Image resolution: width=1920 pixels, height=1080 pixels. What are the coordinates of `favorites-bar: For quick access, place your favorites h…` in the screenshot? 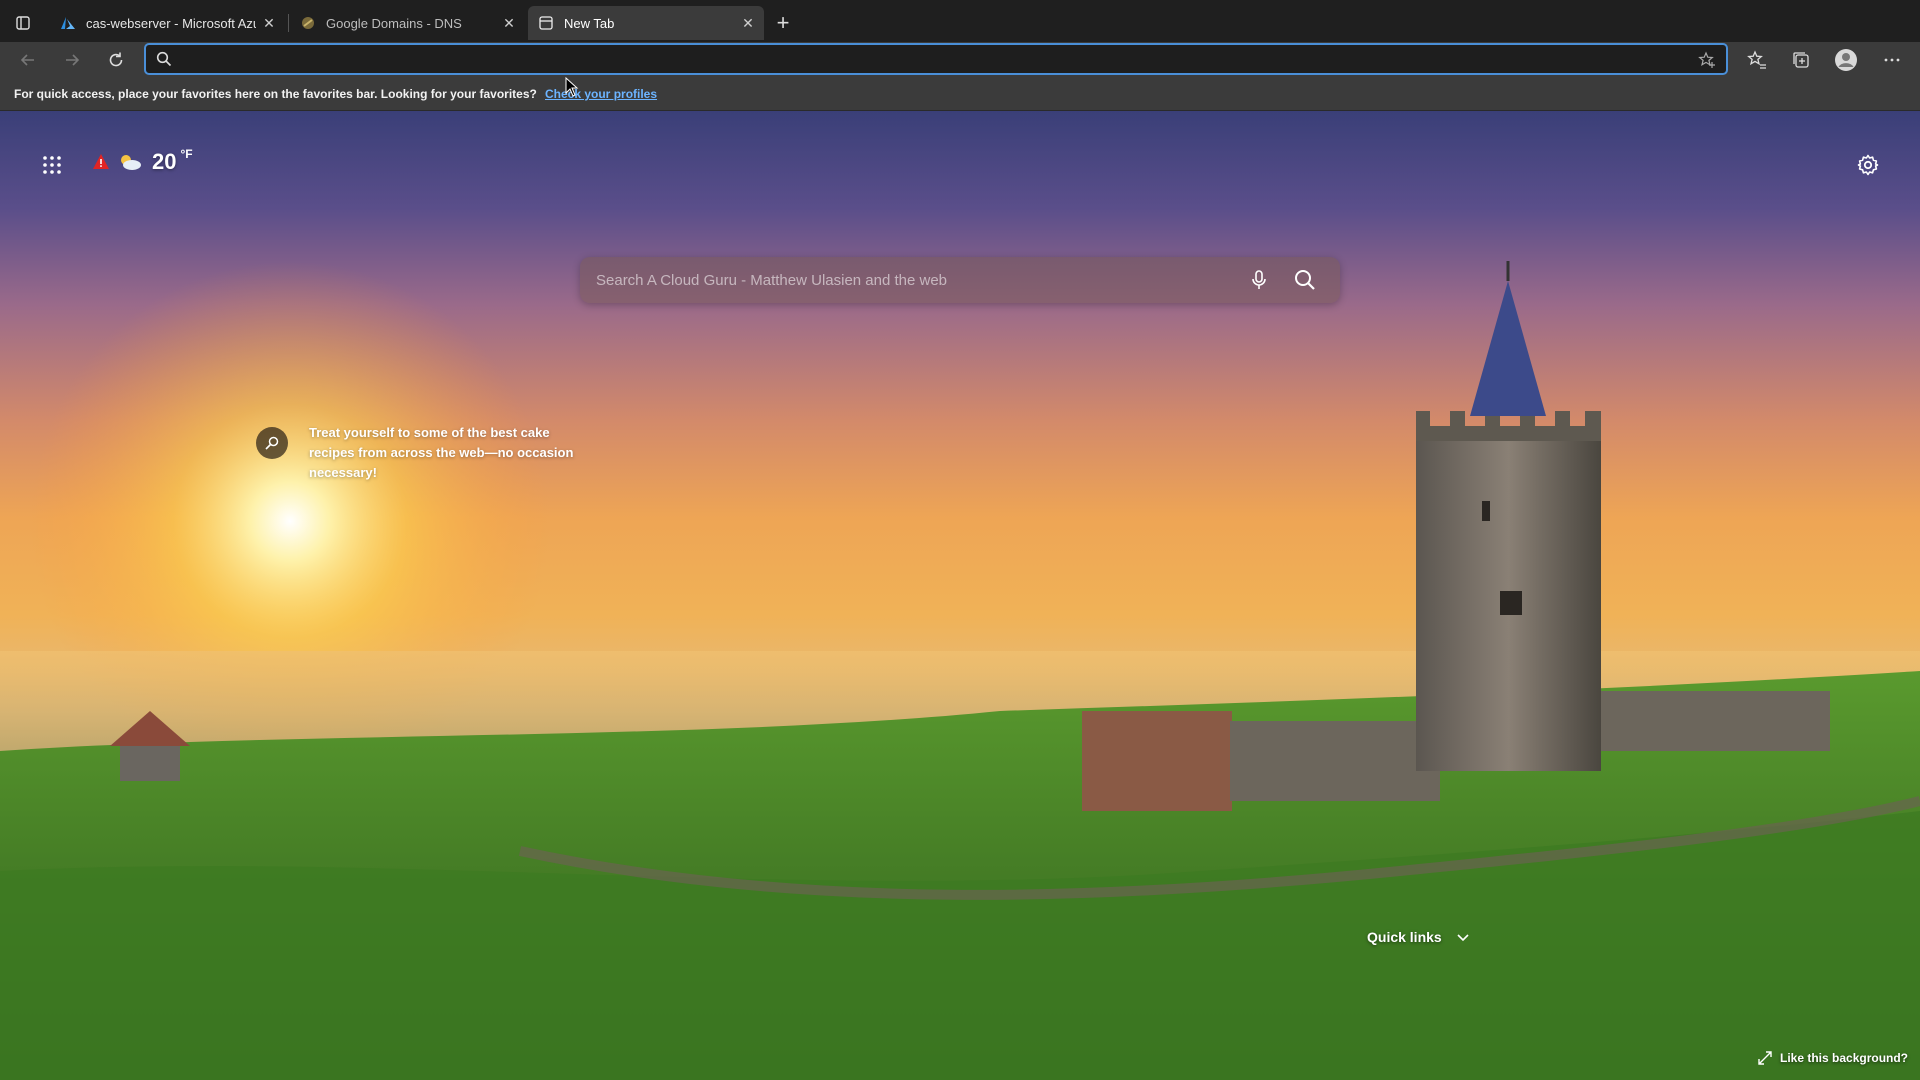 It's located at (960, 94).